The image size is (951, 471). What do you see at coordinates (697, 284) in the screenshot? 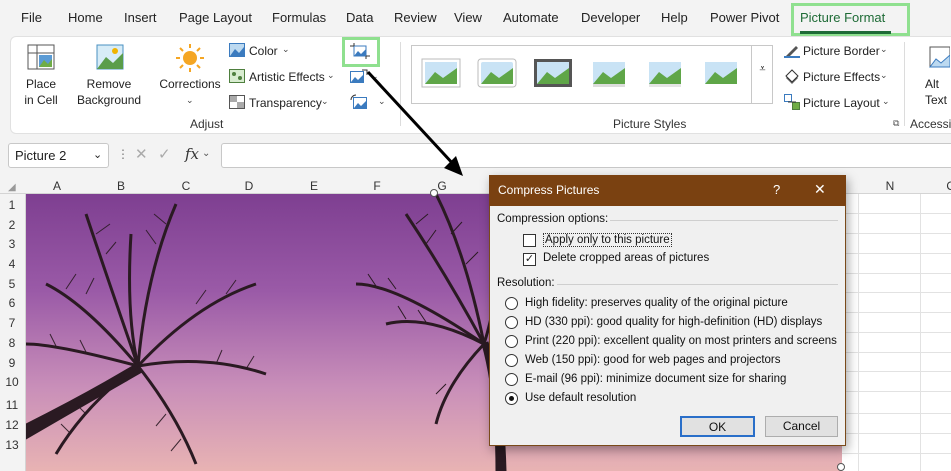
I see `fieldset-divider` at bounding box center [697, 284].